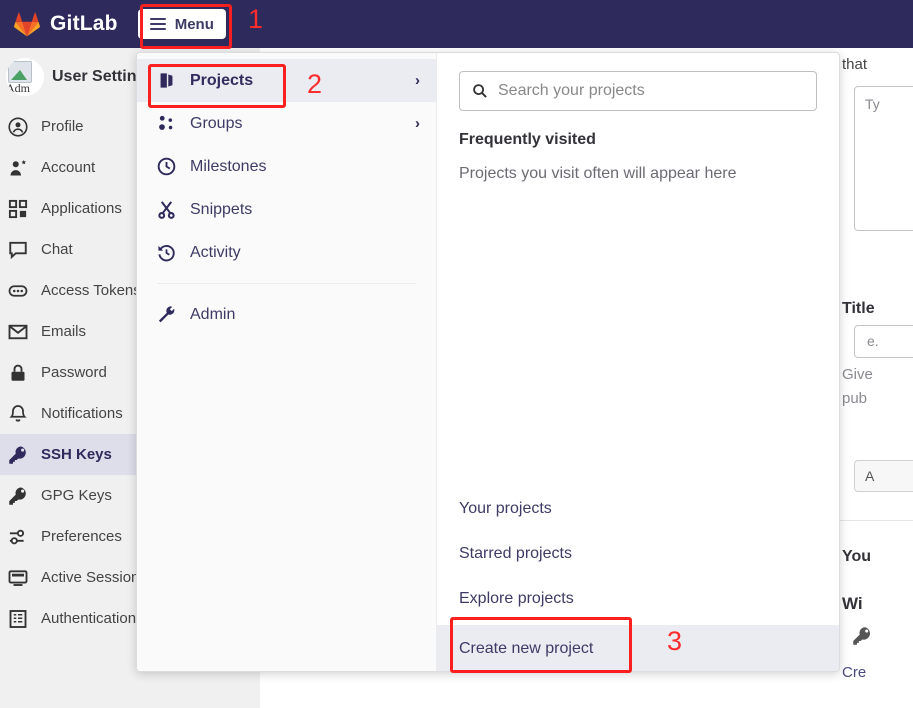 This screenshot has height=708, width=913. I want to click on frequently-visited-heading: Frequently visited, so click(527, 139).